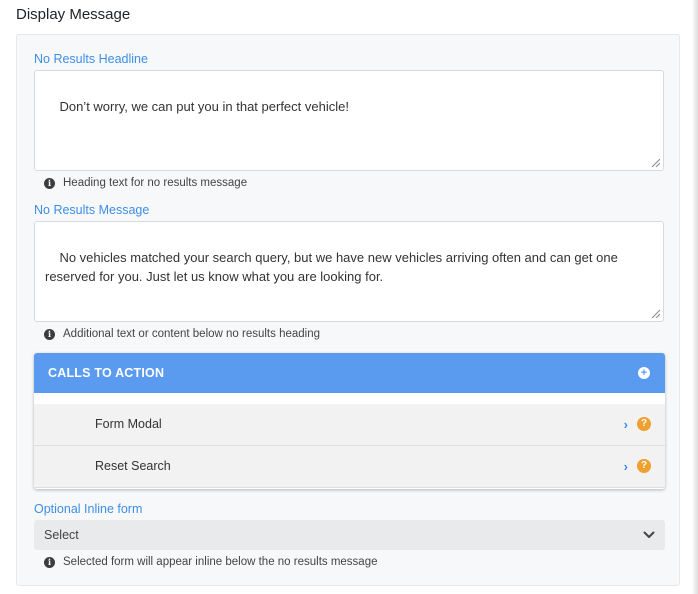 This screenshot has width=698, height=594. What do you see at coordinates (649, 534) in the screenshot?
I see `chevron-down-icon` at bounding box center [649, 534].